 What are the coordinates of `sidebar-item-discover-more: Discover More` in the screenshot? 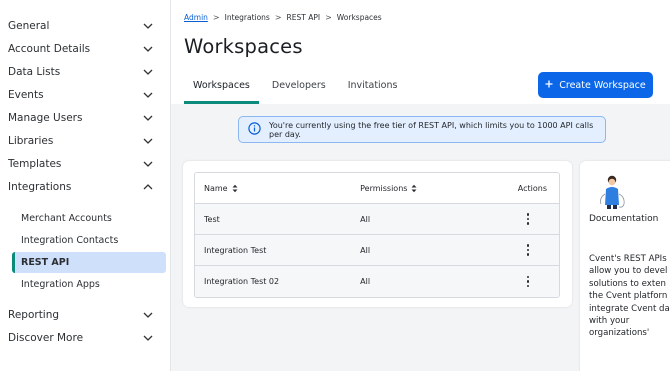 It's located at (85, 338).